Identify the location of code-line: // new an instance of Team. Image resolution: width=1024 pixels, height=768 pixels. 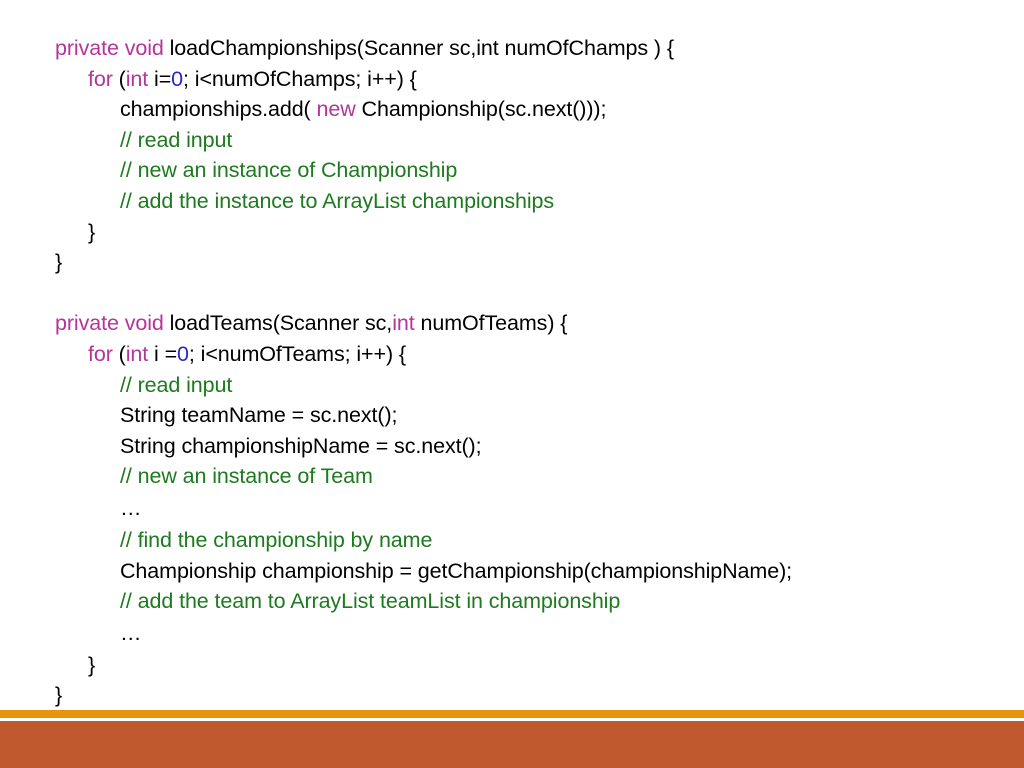
(525, 476).